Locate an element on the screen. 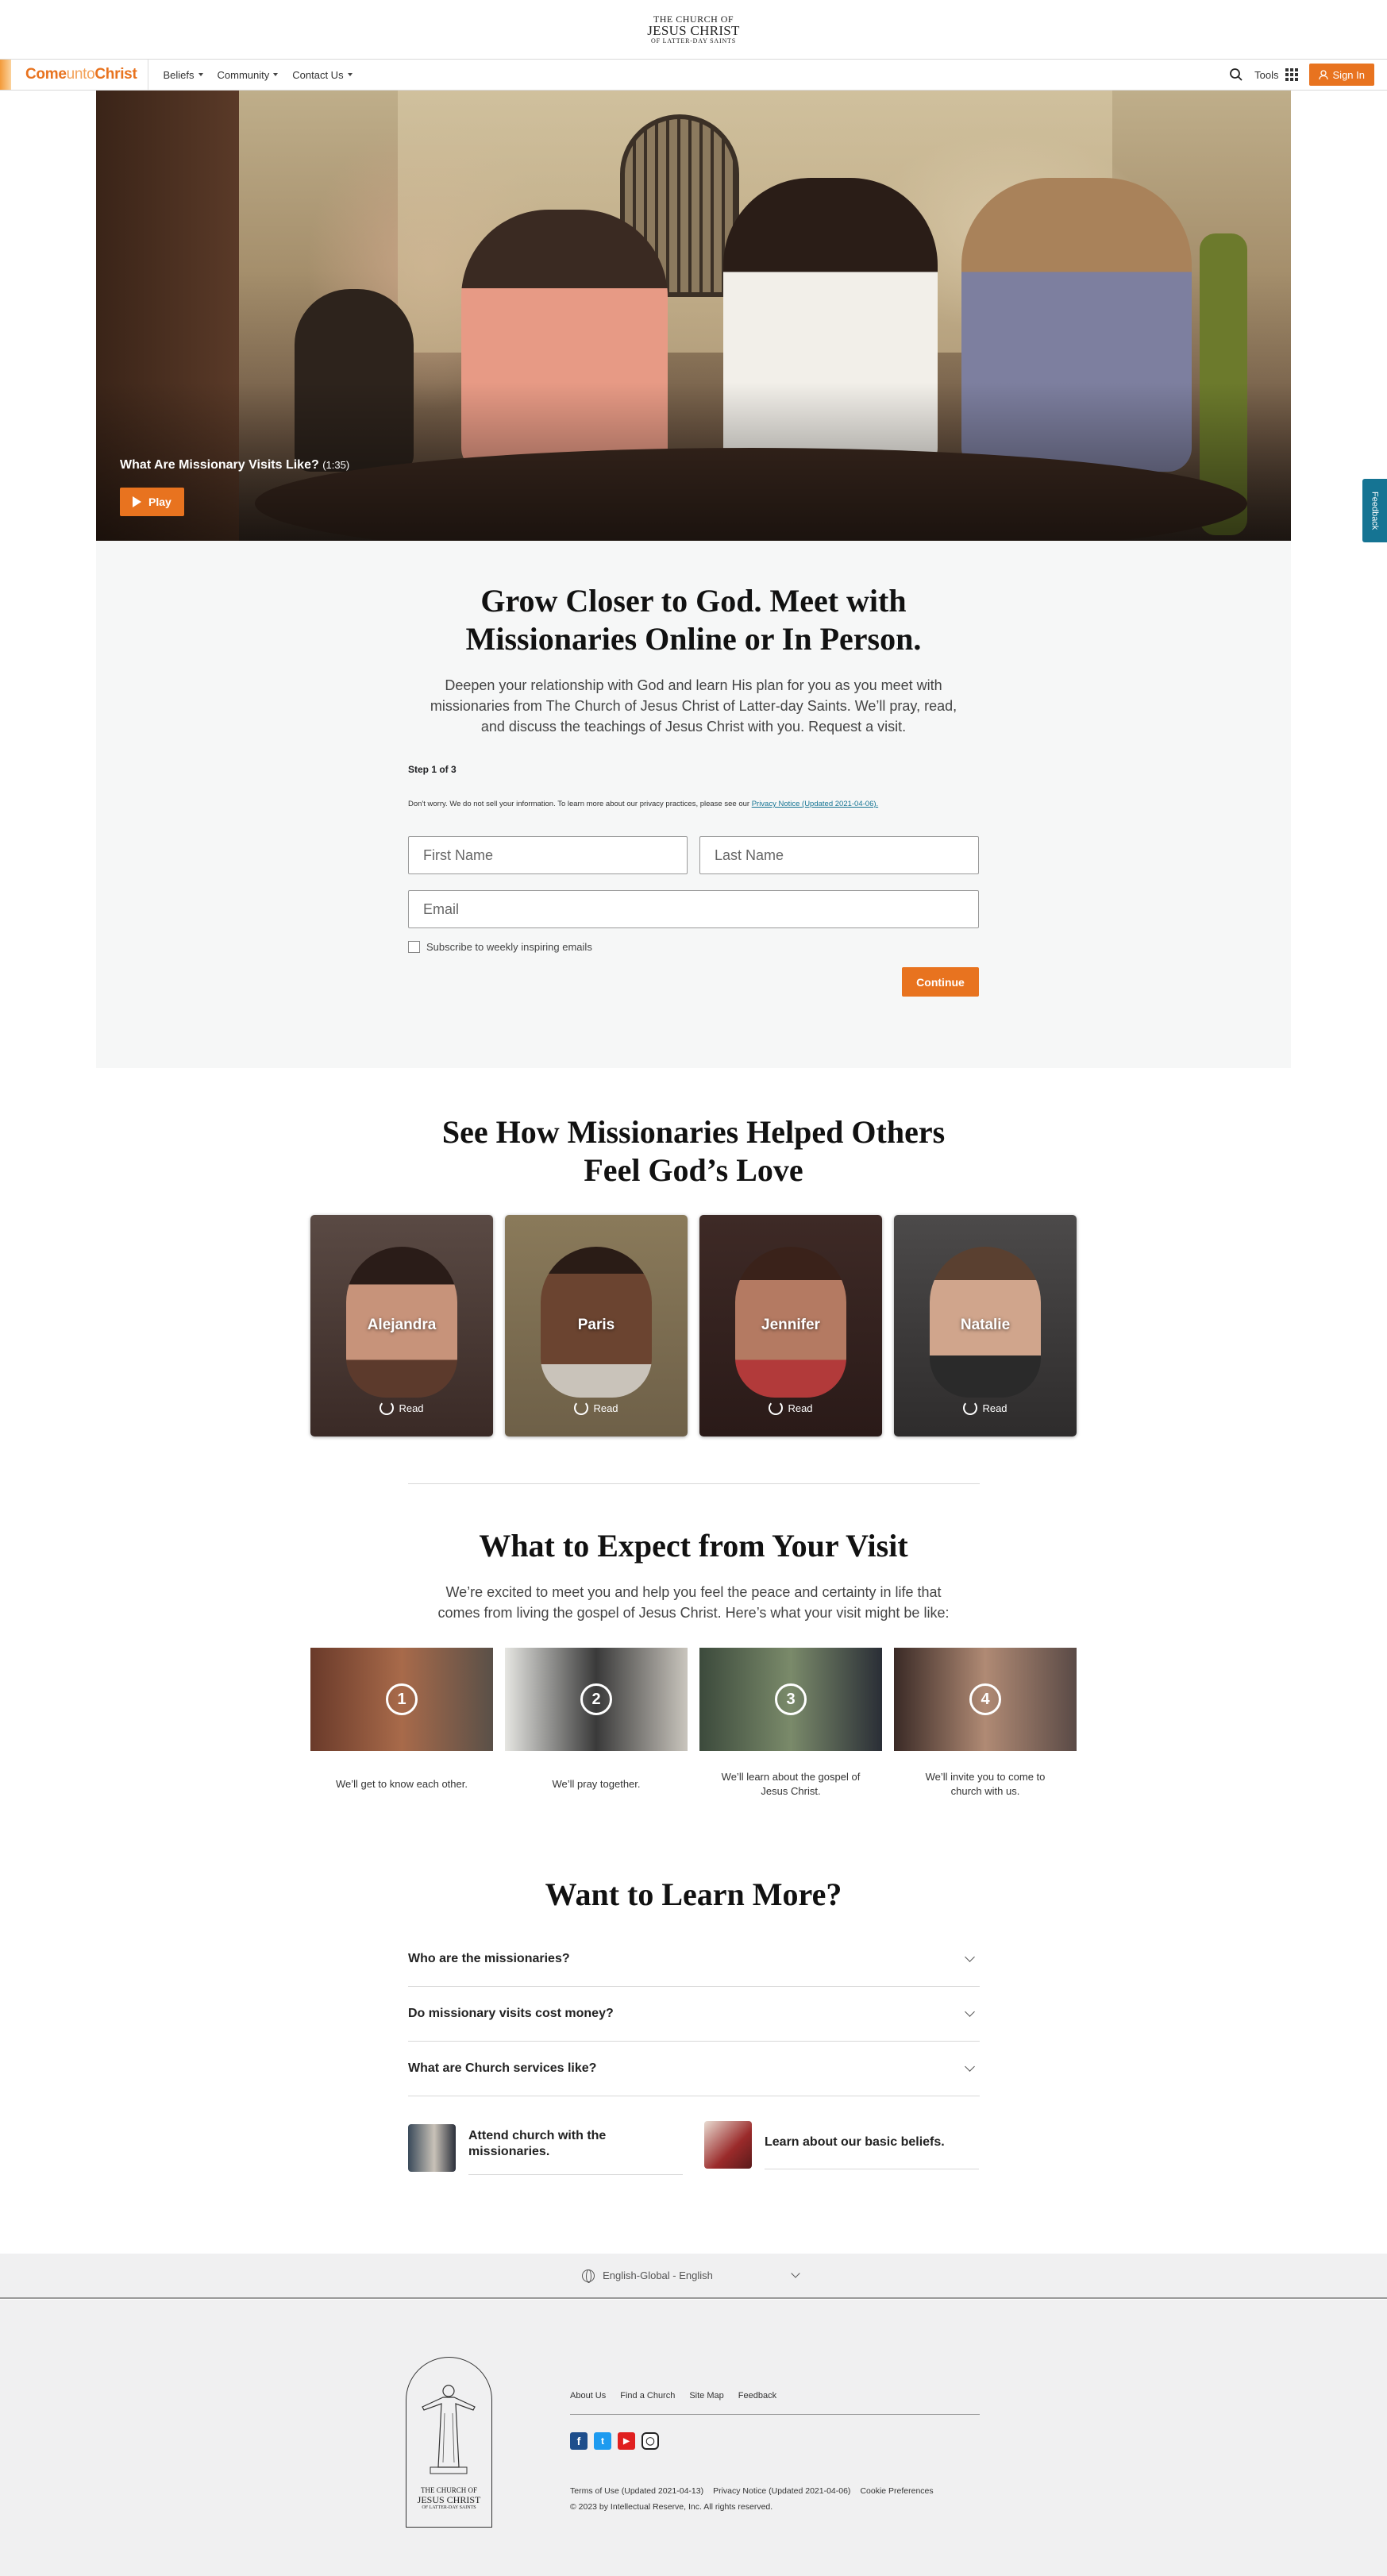 The width and height of the screenshot is (1387, 2576). section-divider is located at coordinates (694, 1483).